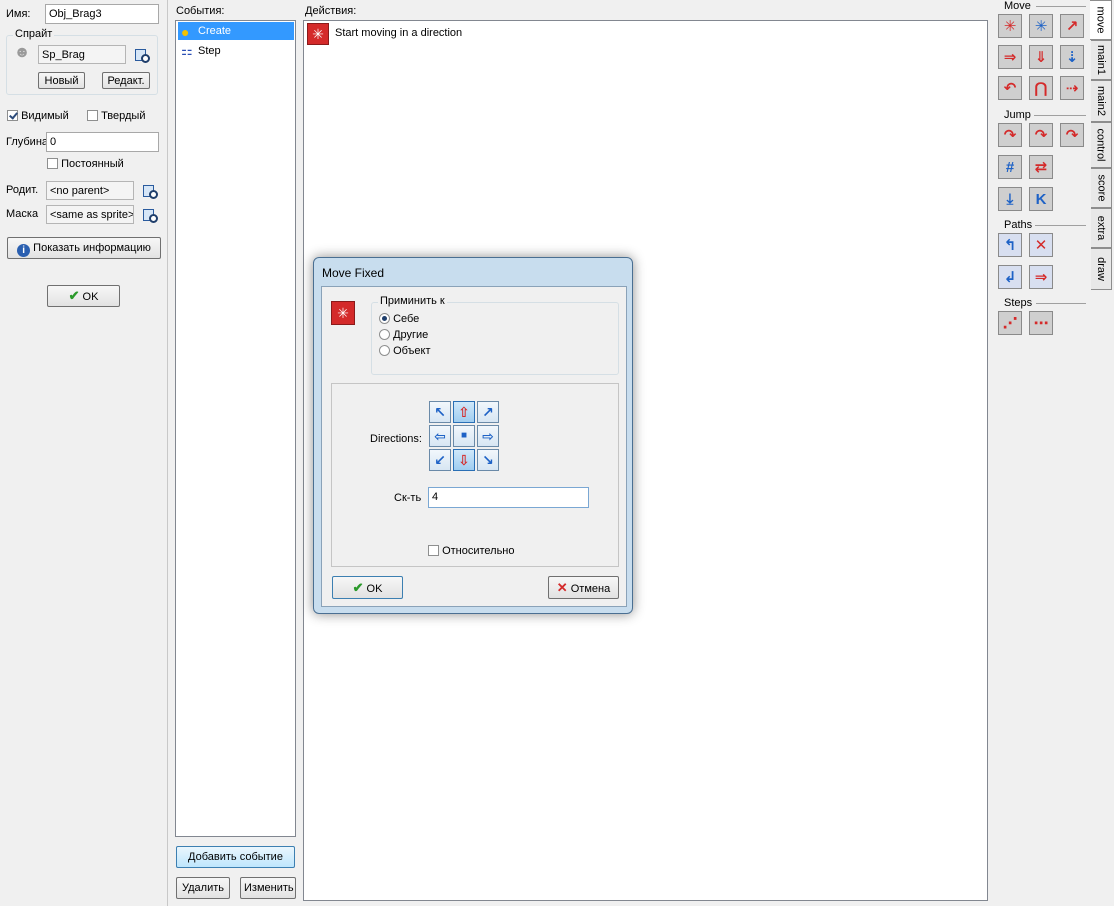  Describe the element at coordinates (396, 439) in the screenshot. I see `directions-label: Directions:` at that location.